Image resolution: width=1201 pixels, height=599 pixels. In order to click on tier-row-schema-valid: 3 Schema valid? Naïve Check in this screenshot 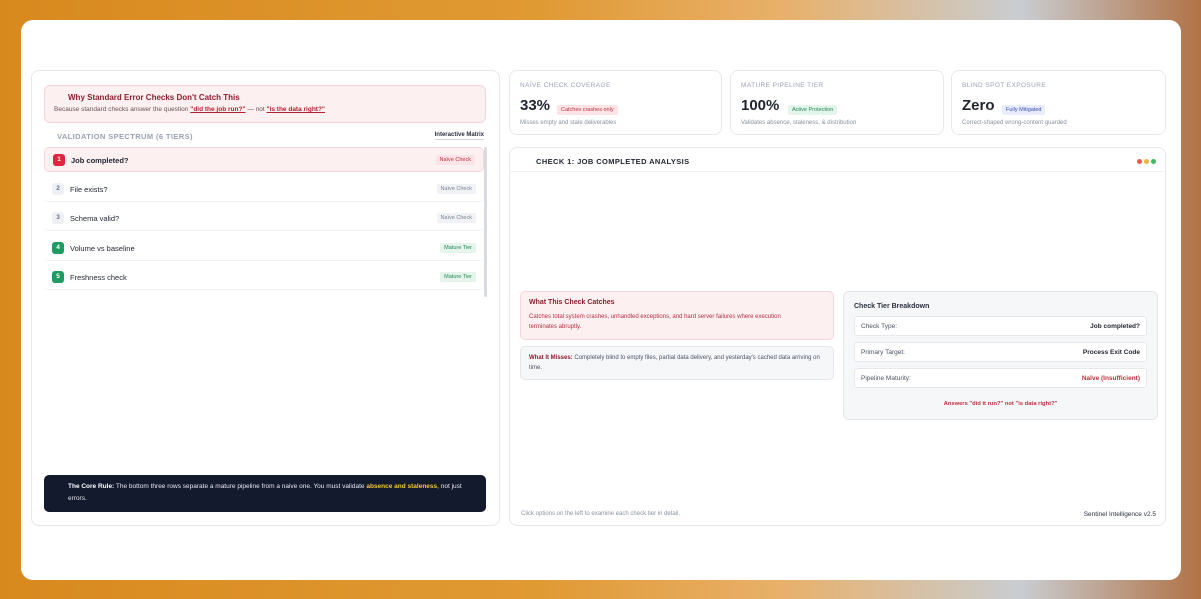, I will do `click(264, 219)`.